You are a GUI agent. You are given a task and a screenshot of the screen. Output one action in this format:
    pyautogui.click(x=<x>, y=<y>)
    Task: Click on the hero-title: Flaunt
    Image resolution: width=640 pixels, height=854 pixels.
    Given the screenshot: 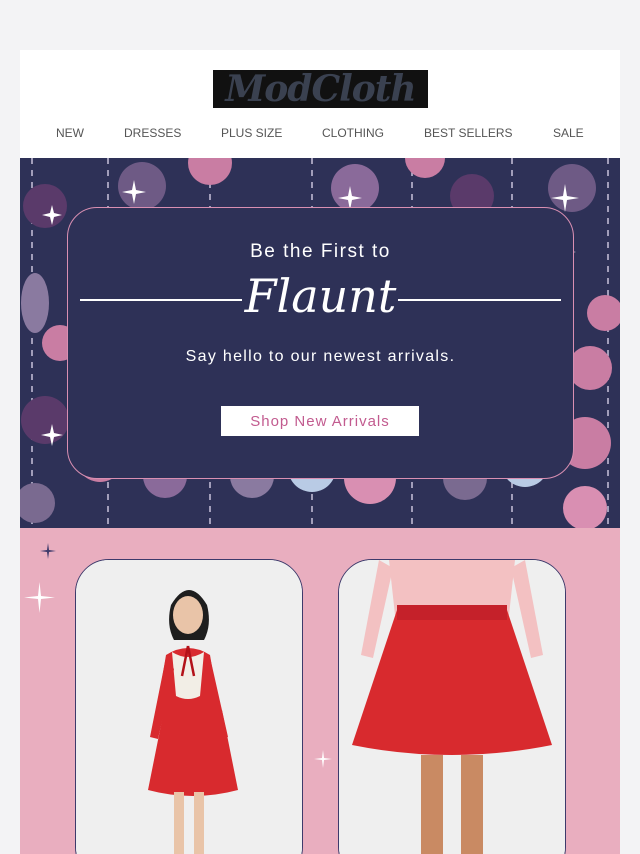 What is the action you would take?
    pyautogui.click(x=320, y=296)
    